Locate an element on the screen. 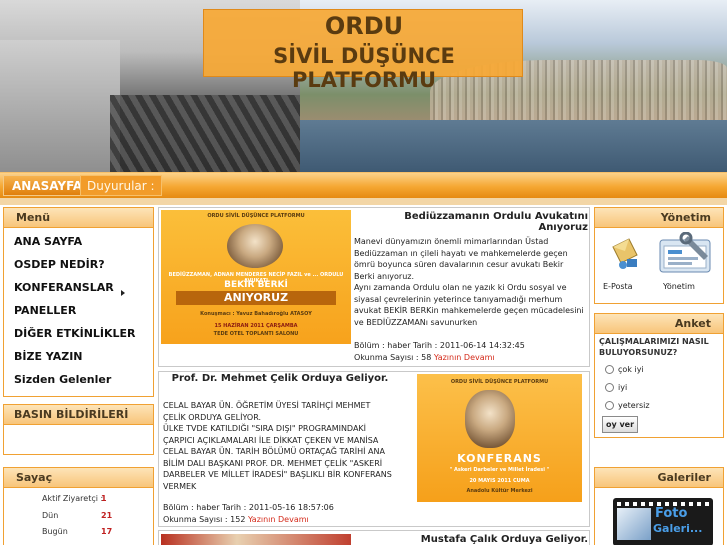 This screenshot has width=727, height=545. nav-divider is located at coordinates (363, 201).